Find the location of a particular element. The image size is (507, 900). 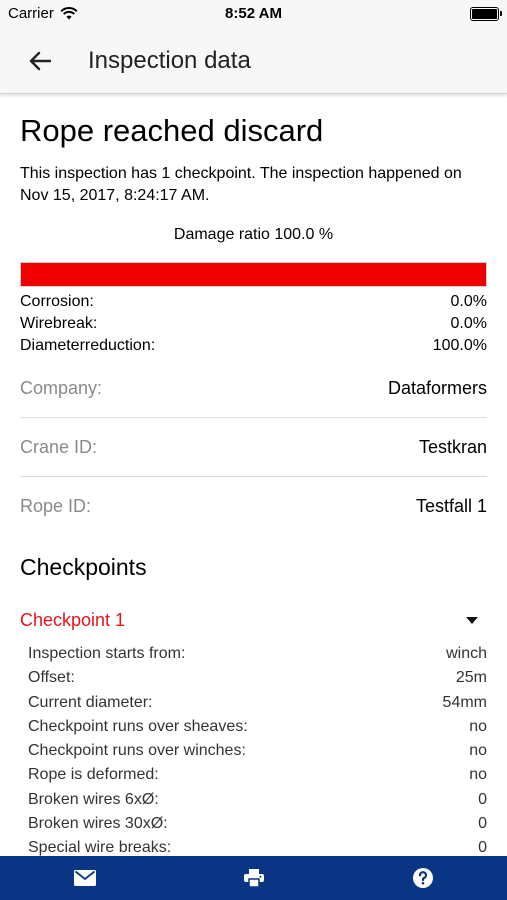

metric-row: Diameterreduction: 100.0% is located at coordinates (253, 346).